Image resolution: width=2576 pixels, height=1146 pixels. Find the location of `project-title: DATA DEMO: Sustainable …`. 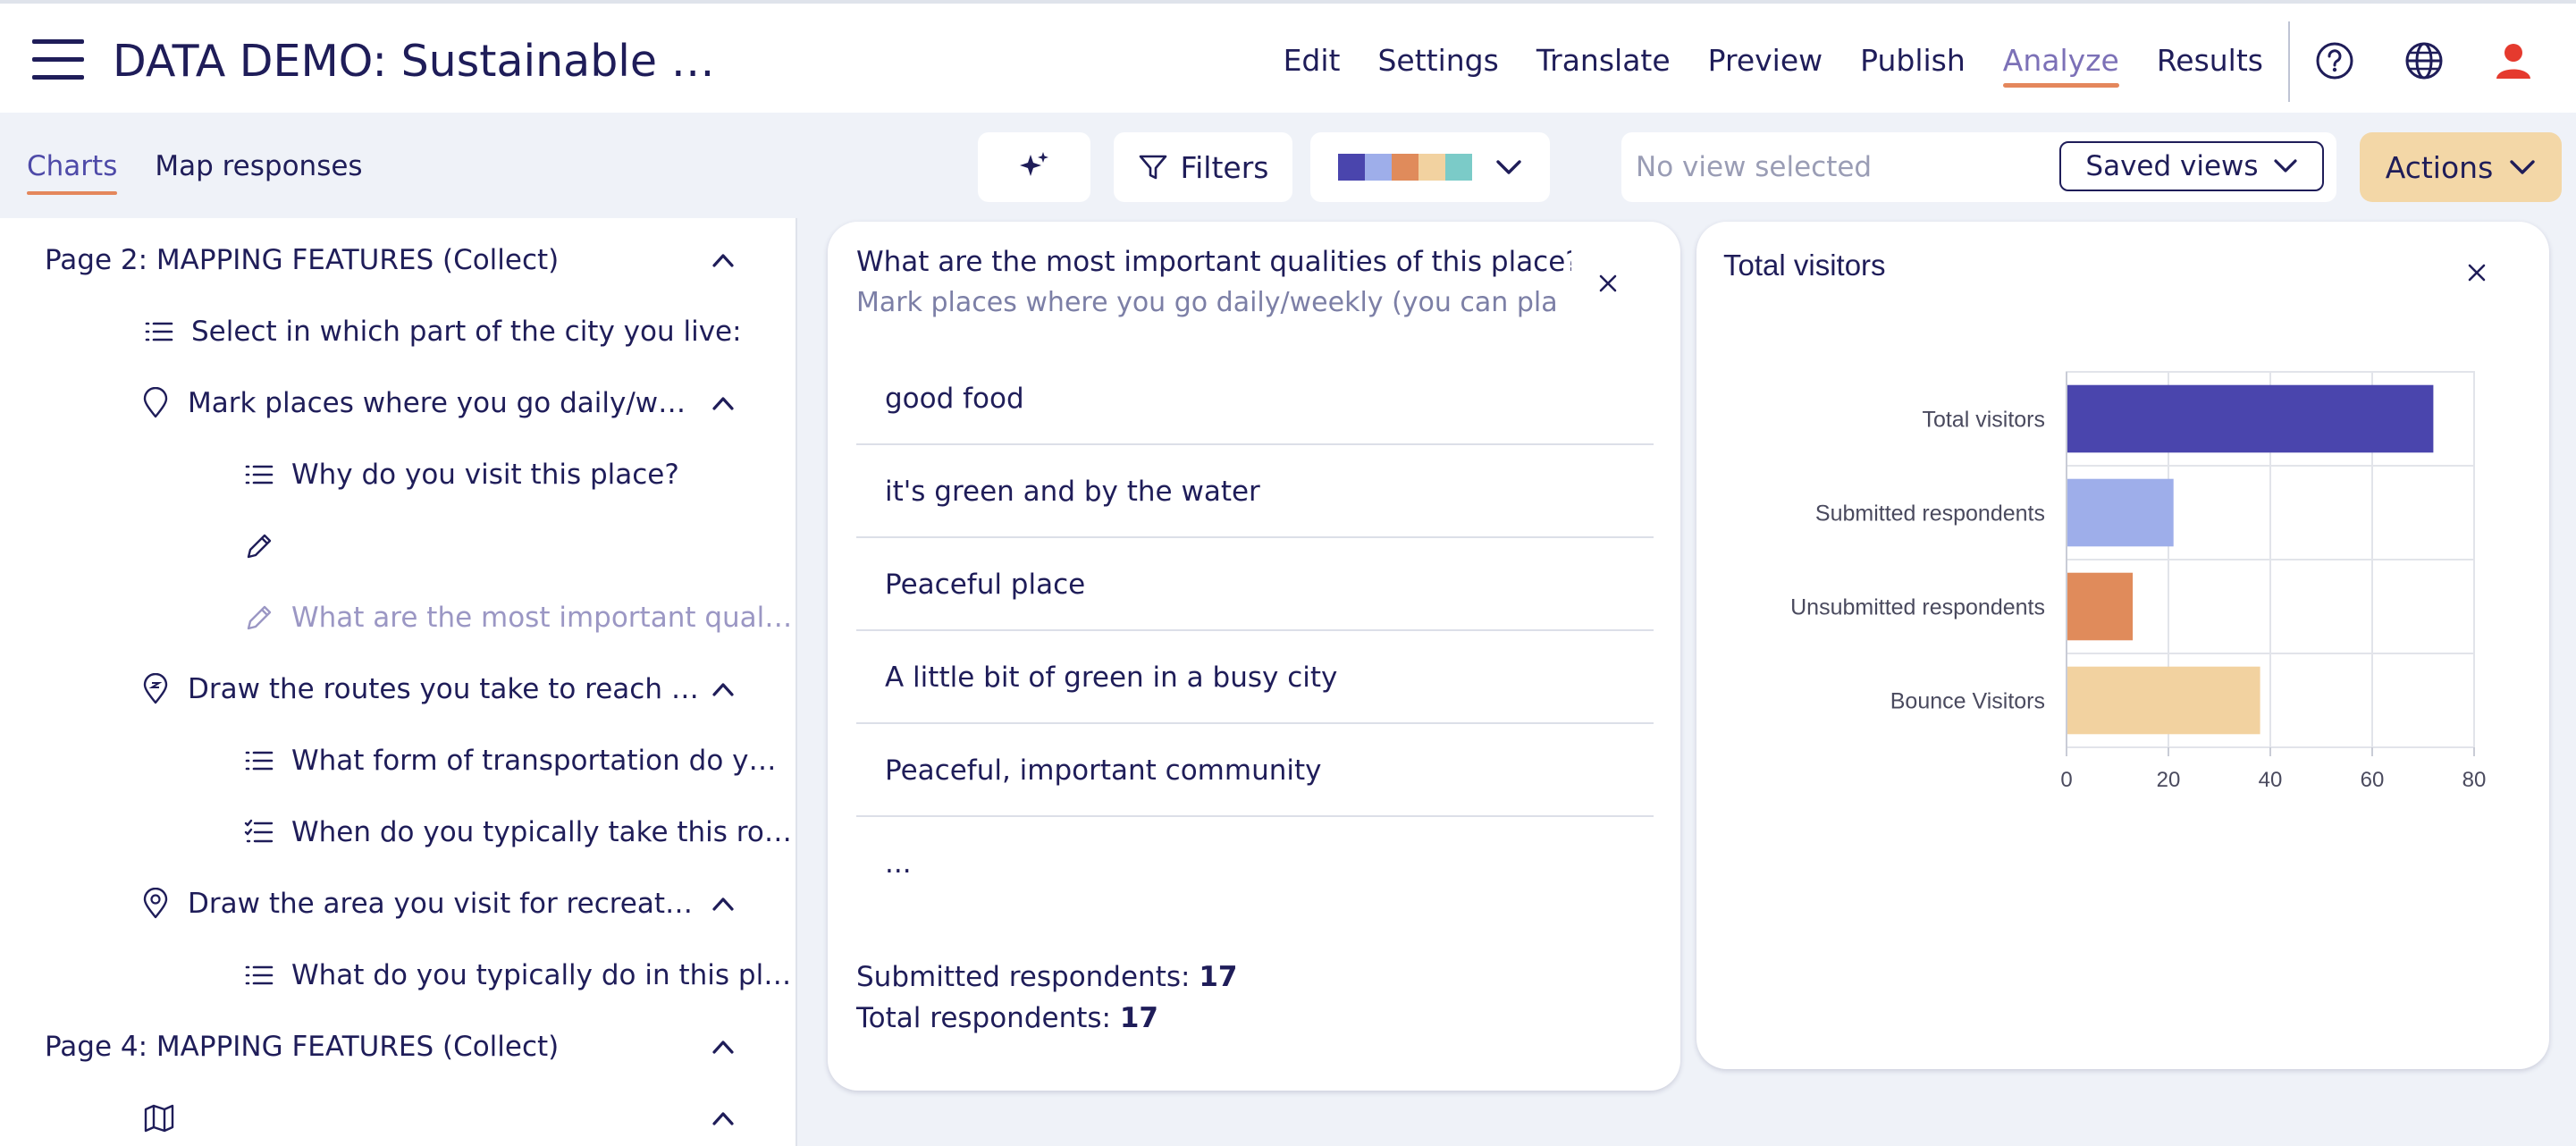

project-title: DATA DEMO: Sustainable … is located at coordinates (414, 61).